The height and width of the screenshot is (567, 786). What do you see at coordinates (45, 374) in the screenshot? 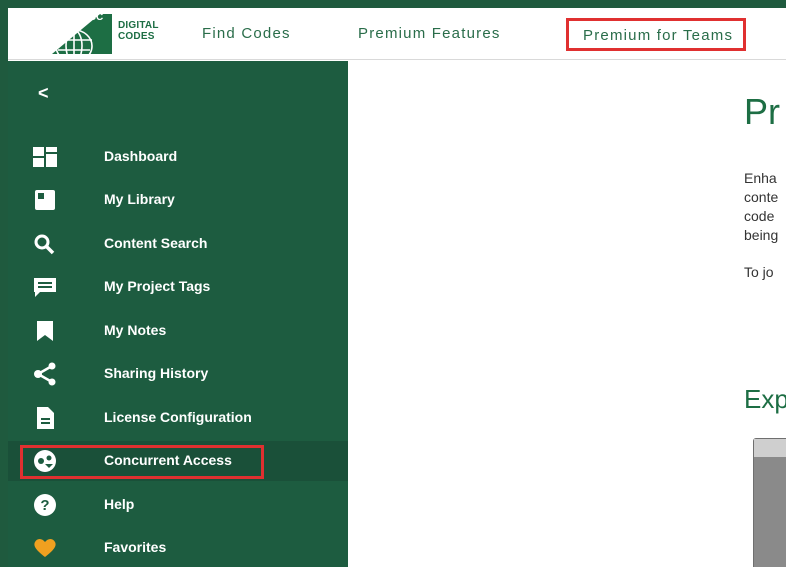
I see `share-icon` at bounding box center [45, 374].